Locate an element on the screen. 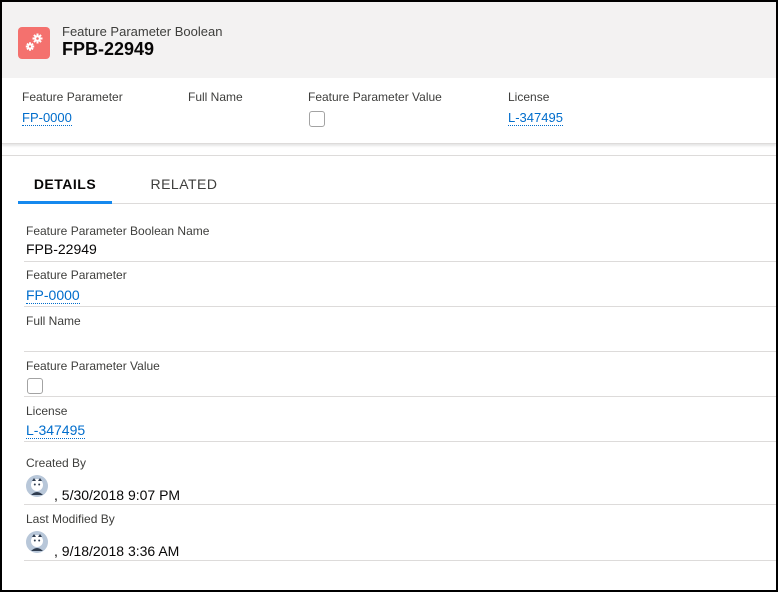 The width and height of the screenshot is (778, 592). field-label: Feature Parameter Boolean Name is located at coordinates (118, 231).